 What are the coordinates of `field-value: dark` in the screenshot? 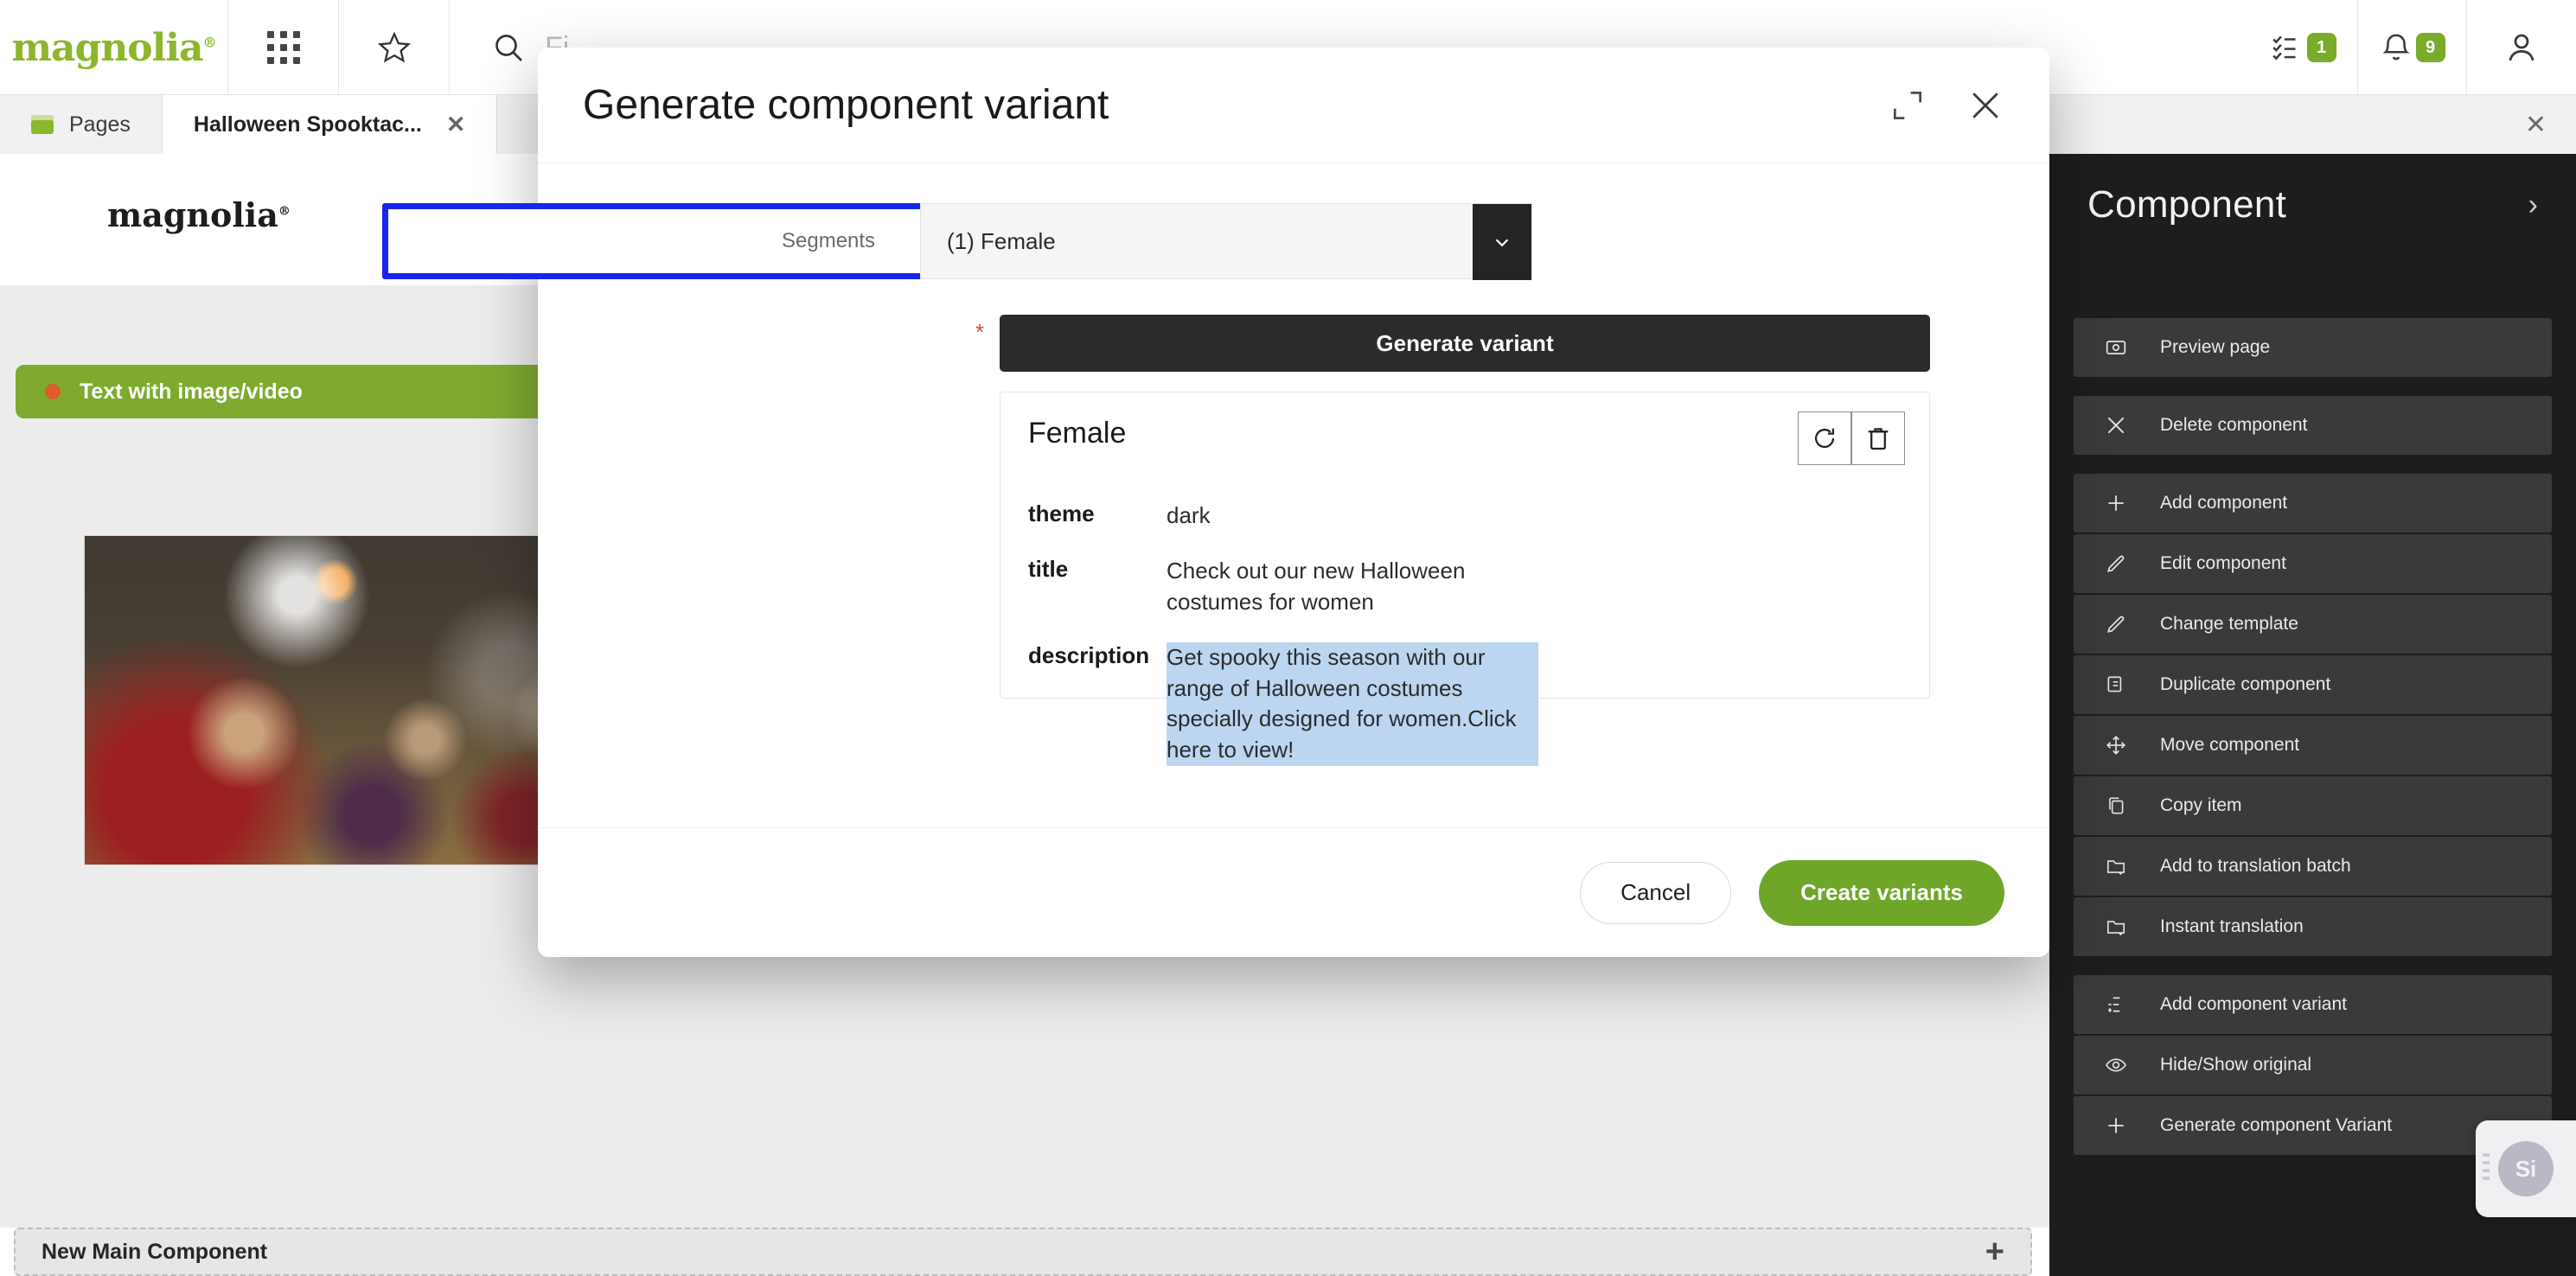 It's located at (1189, 516).